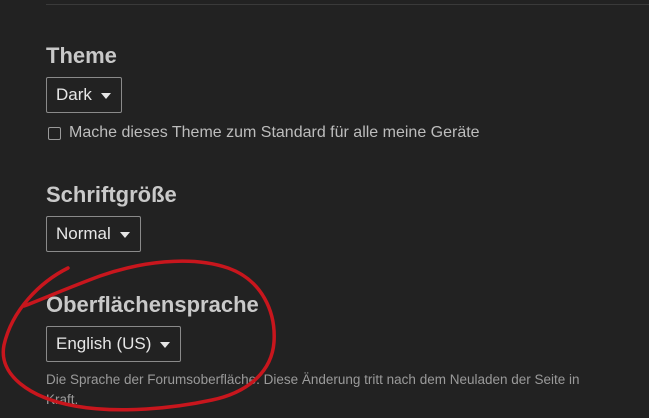  What do you see at coordinates (83, 233) in the screenshot?
I see `font-size-dropdown-value: Normal` at bounding box center [83, 233].